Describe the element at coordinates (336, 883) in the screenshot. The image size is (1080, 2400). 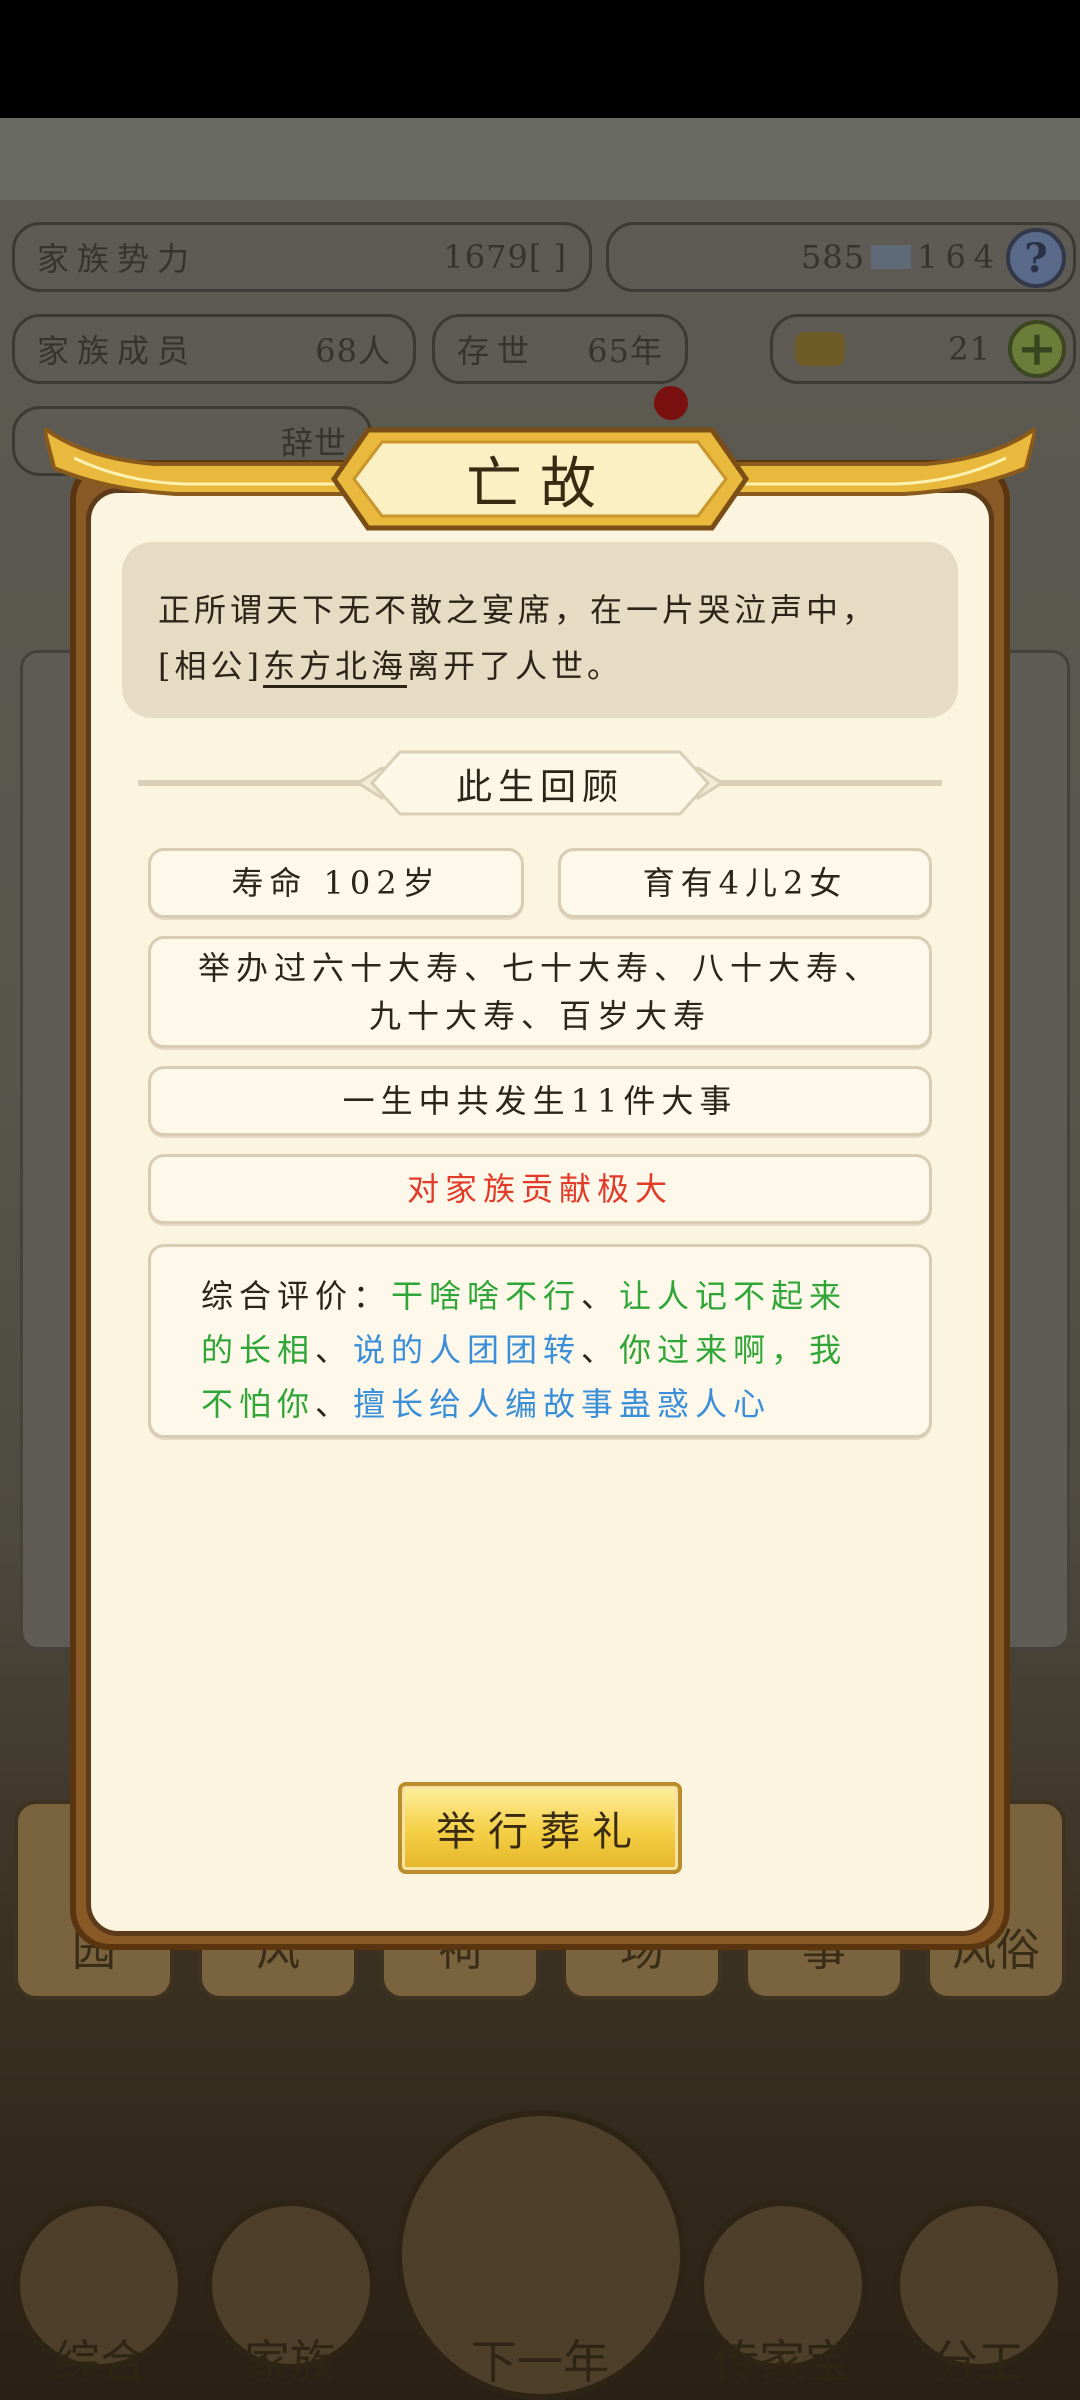
I see `lifespan-card: 寿命 102岁` at that location.